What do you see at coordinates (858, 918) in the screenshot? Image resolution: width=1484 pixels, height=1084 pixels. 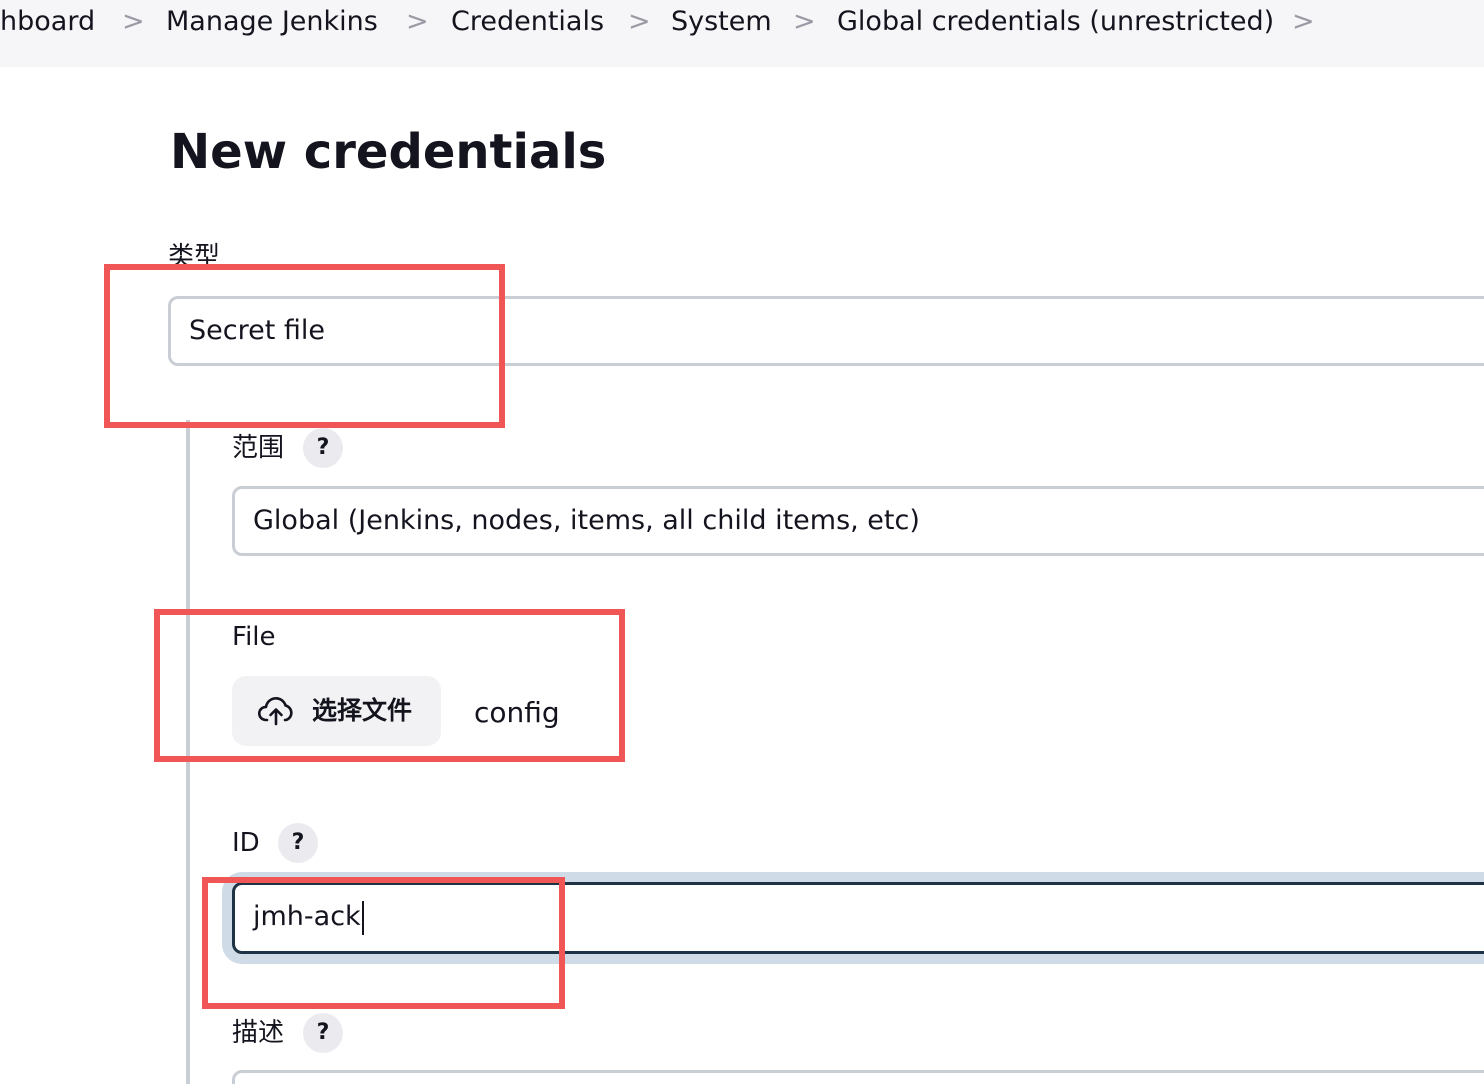 I see `id-input: jmh-ack` at bounding box center [858, 918].